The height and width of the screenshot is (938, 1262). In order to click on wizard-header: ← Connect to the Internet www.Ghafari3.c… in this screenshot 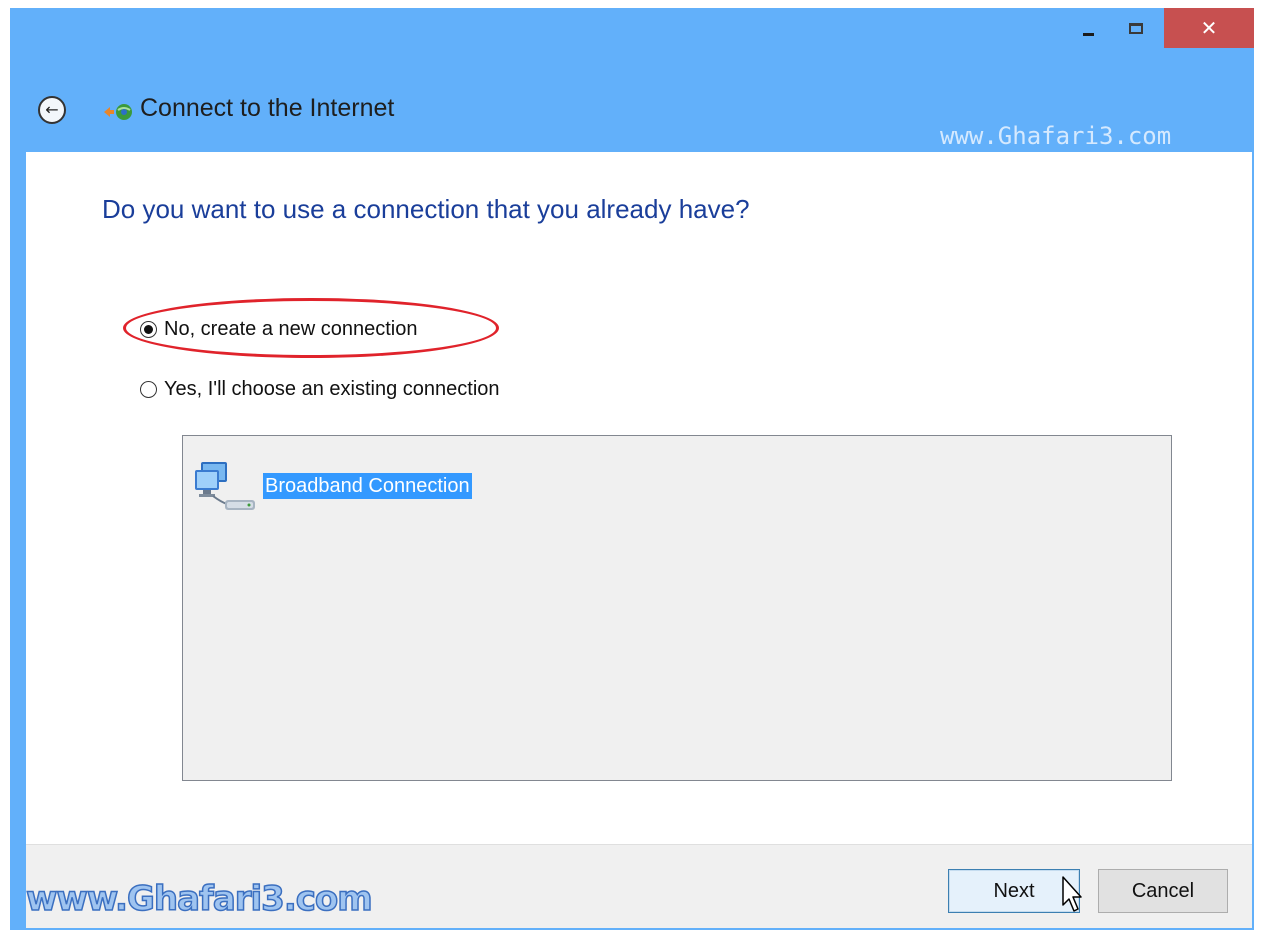, I will do `click(632, 111)`.